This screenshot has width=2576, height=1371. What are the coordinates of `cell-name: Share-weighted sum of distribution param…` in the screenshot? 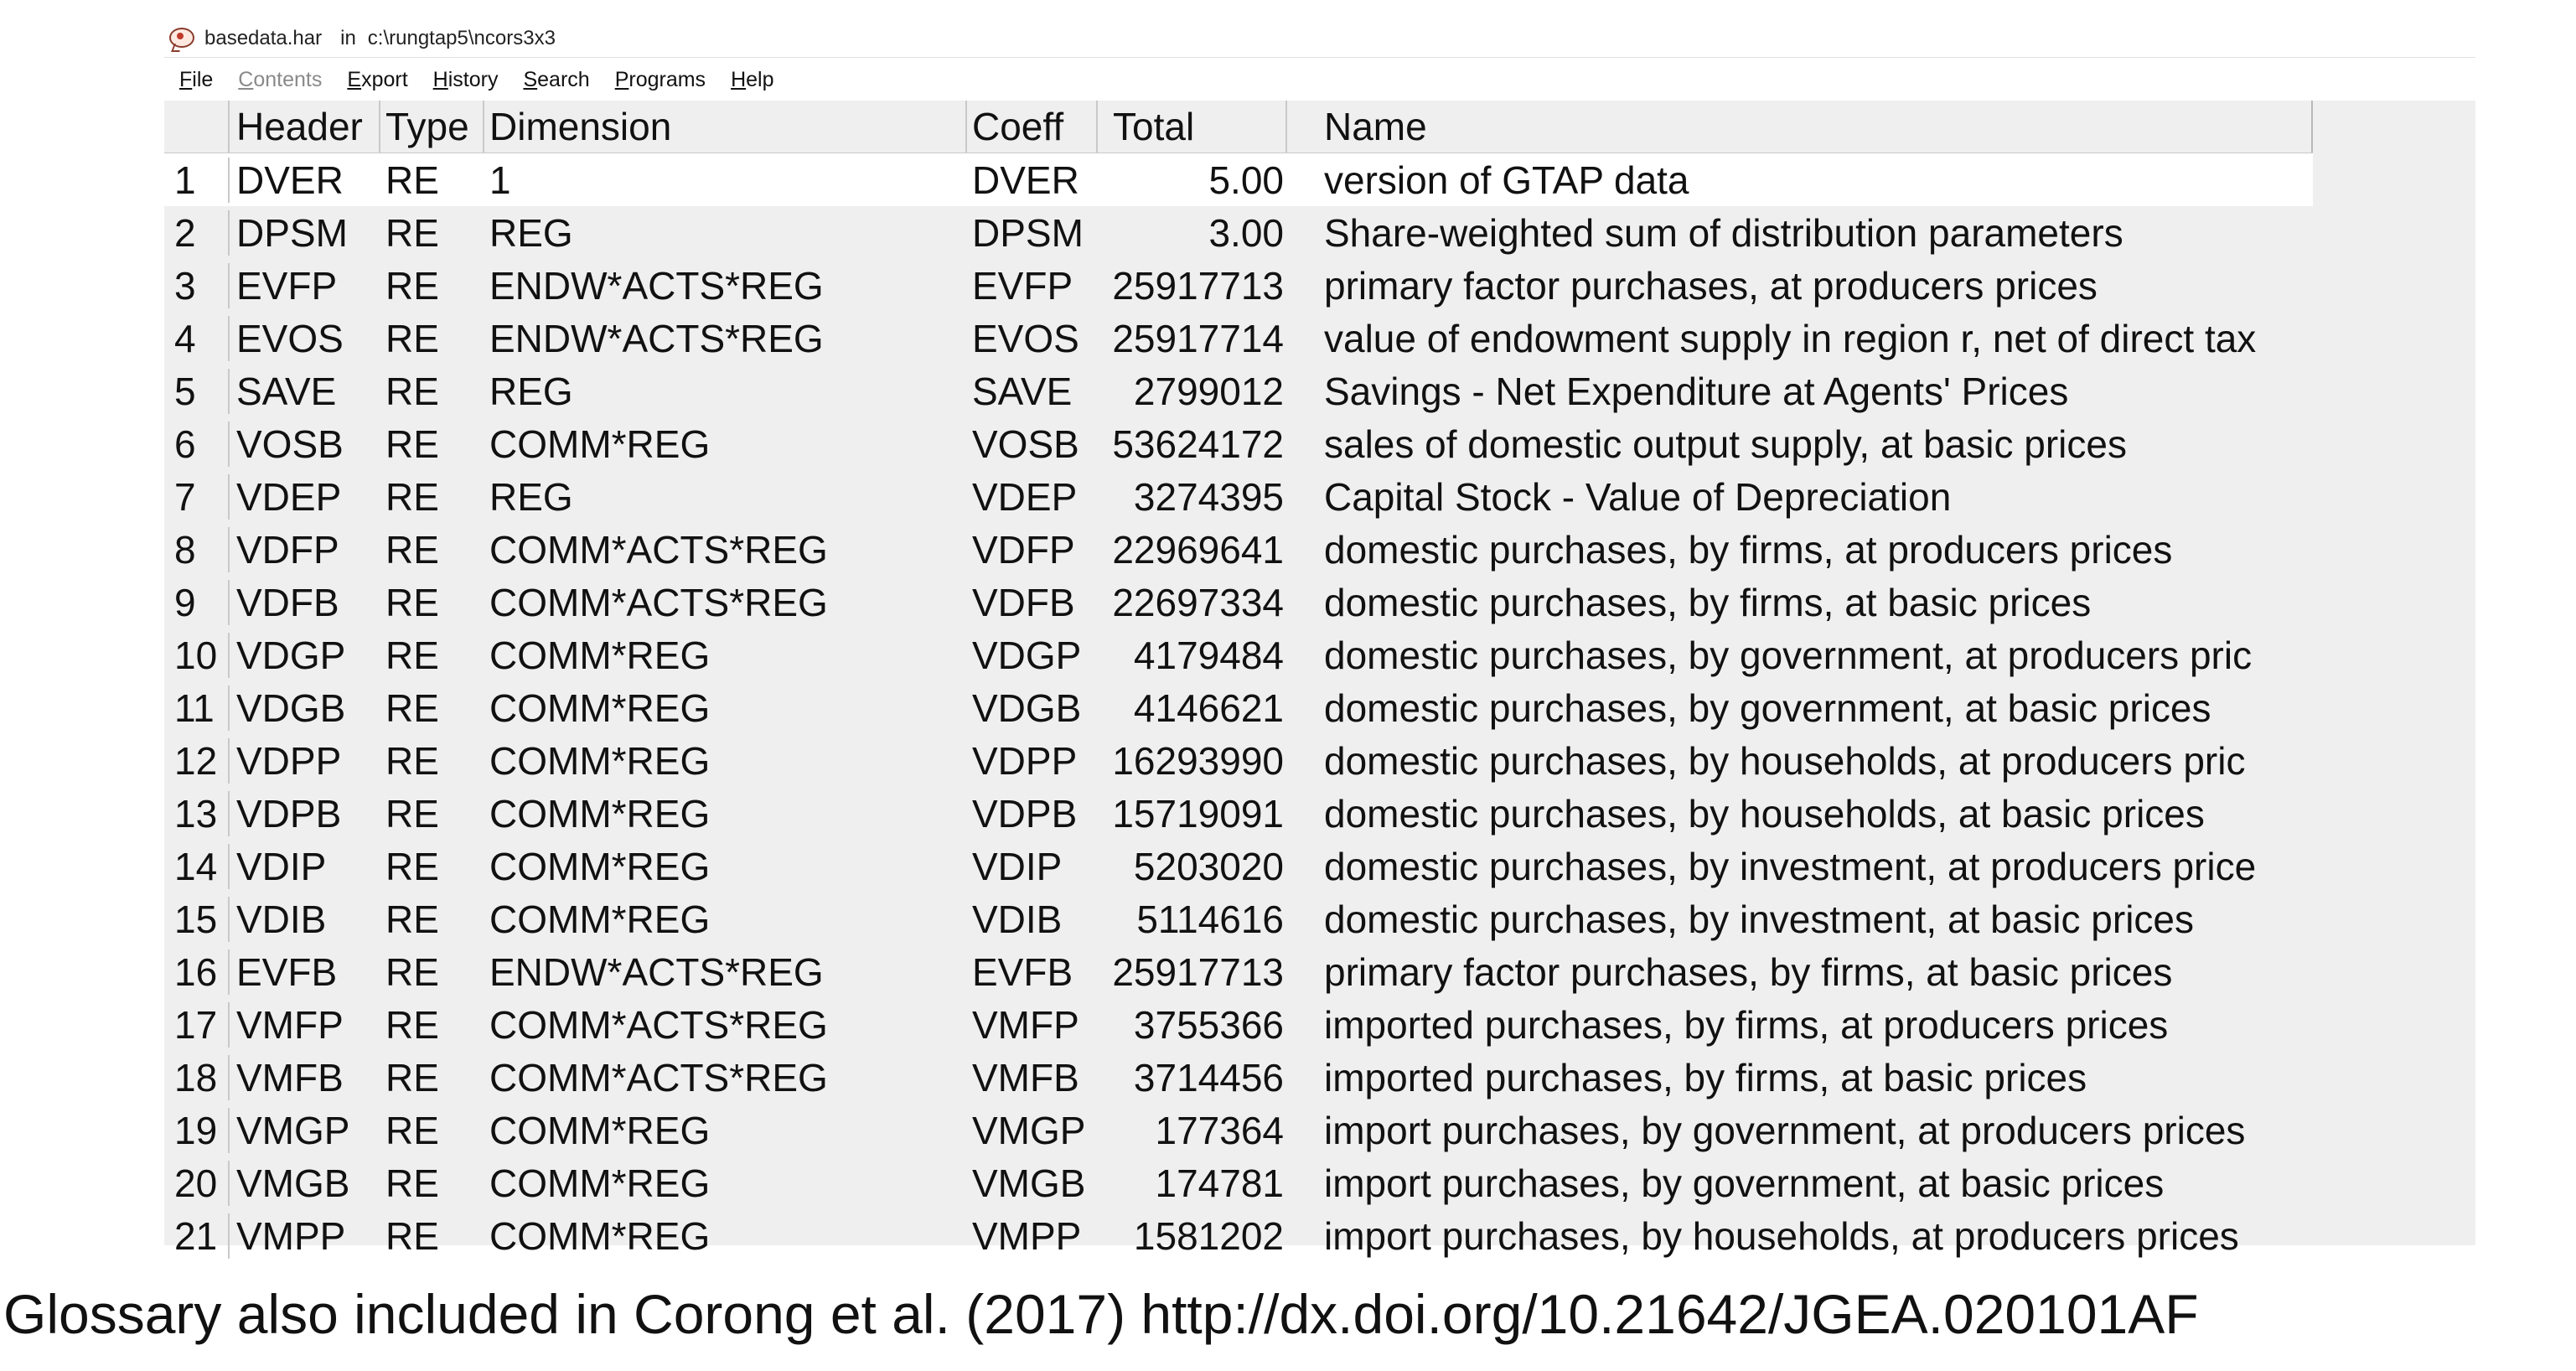 It's located at (1723, 232).